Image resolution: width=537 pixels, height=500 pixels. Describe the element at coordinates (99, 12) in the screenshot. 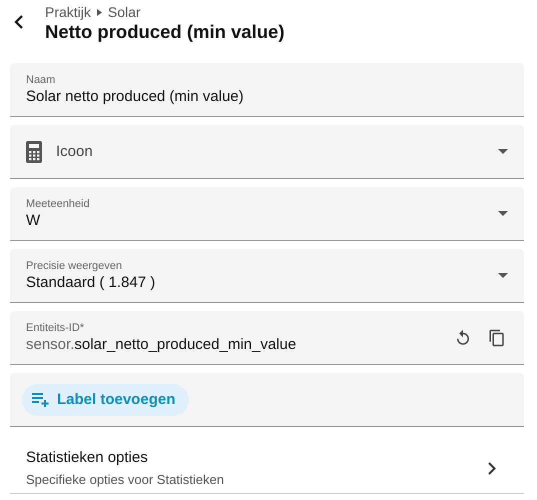

I see `breadcrumb-arrow-icon` at that location.